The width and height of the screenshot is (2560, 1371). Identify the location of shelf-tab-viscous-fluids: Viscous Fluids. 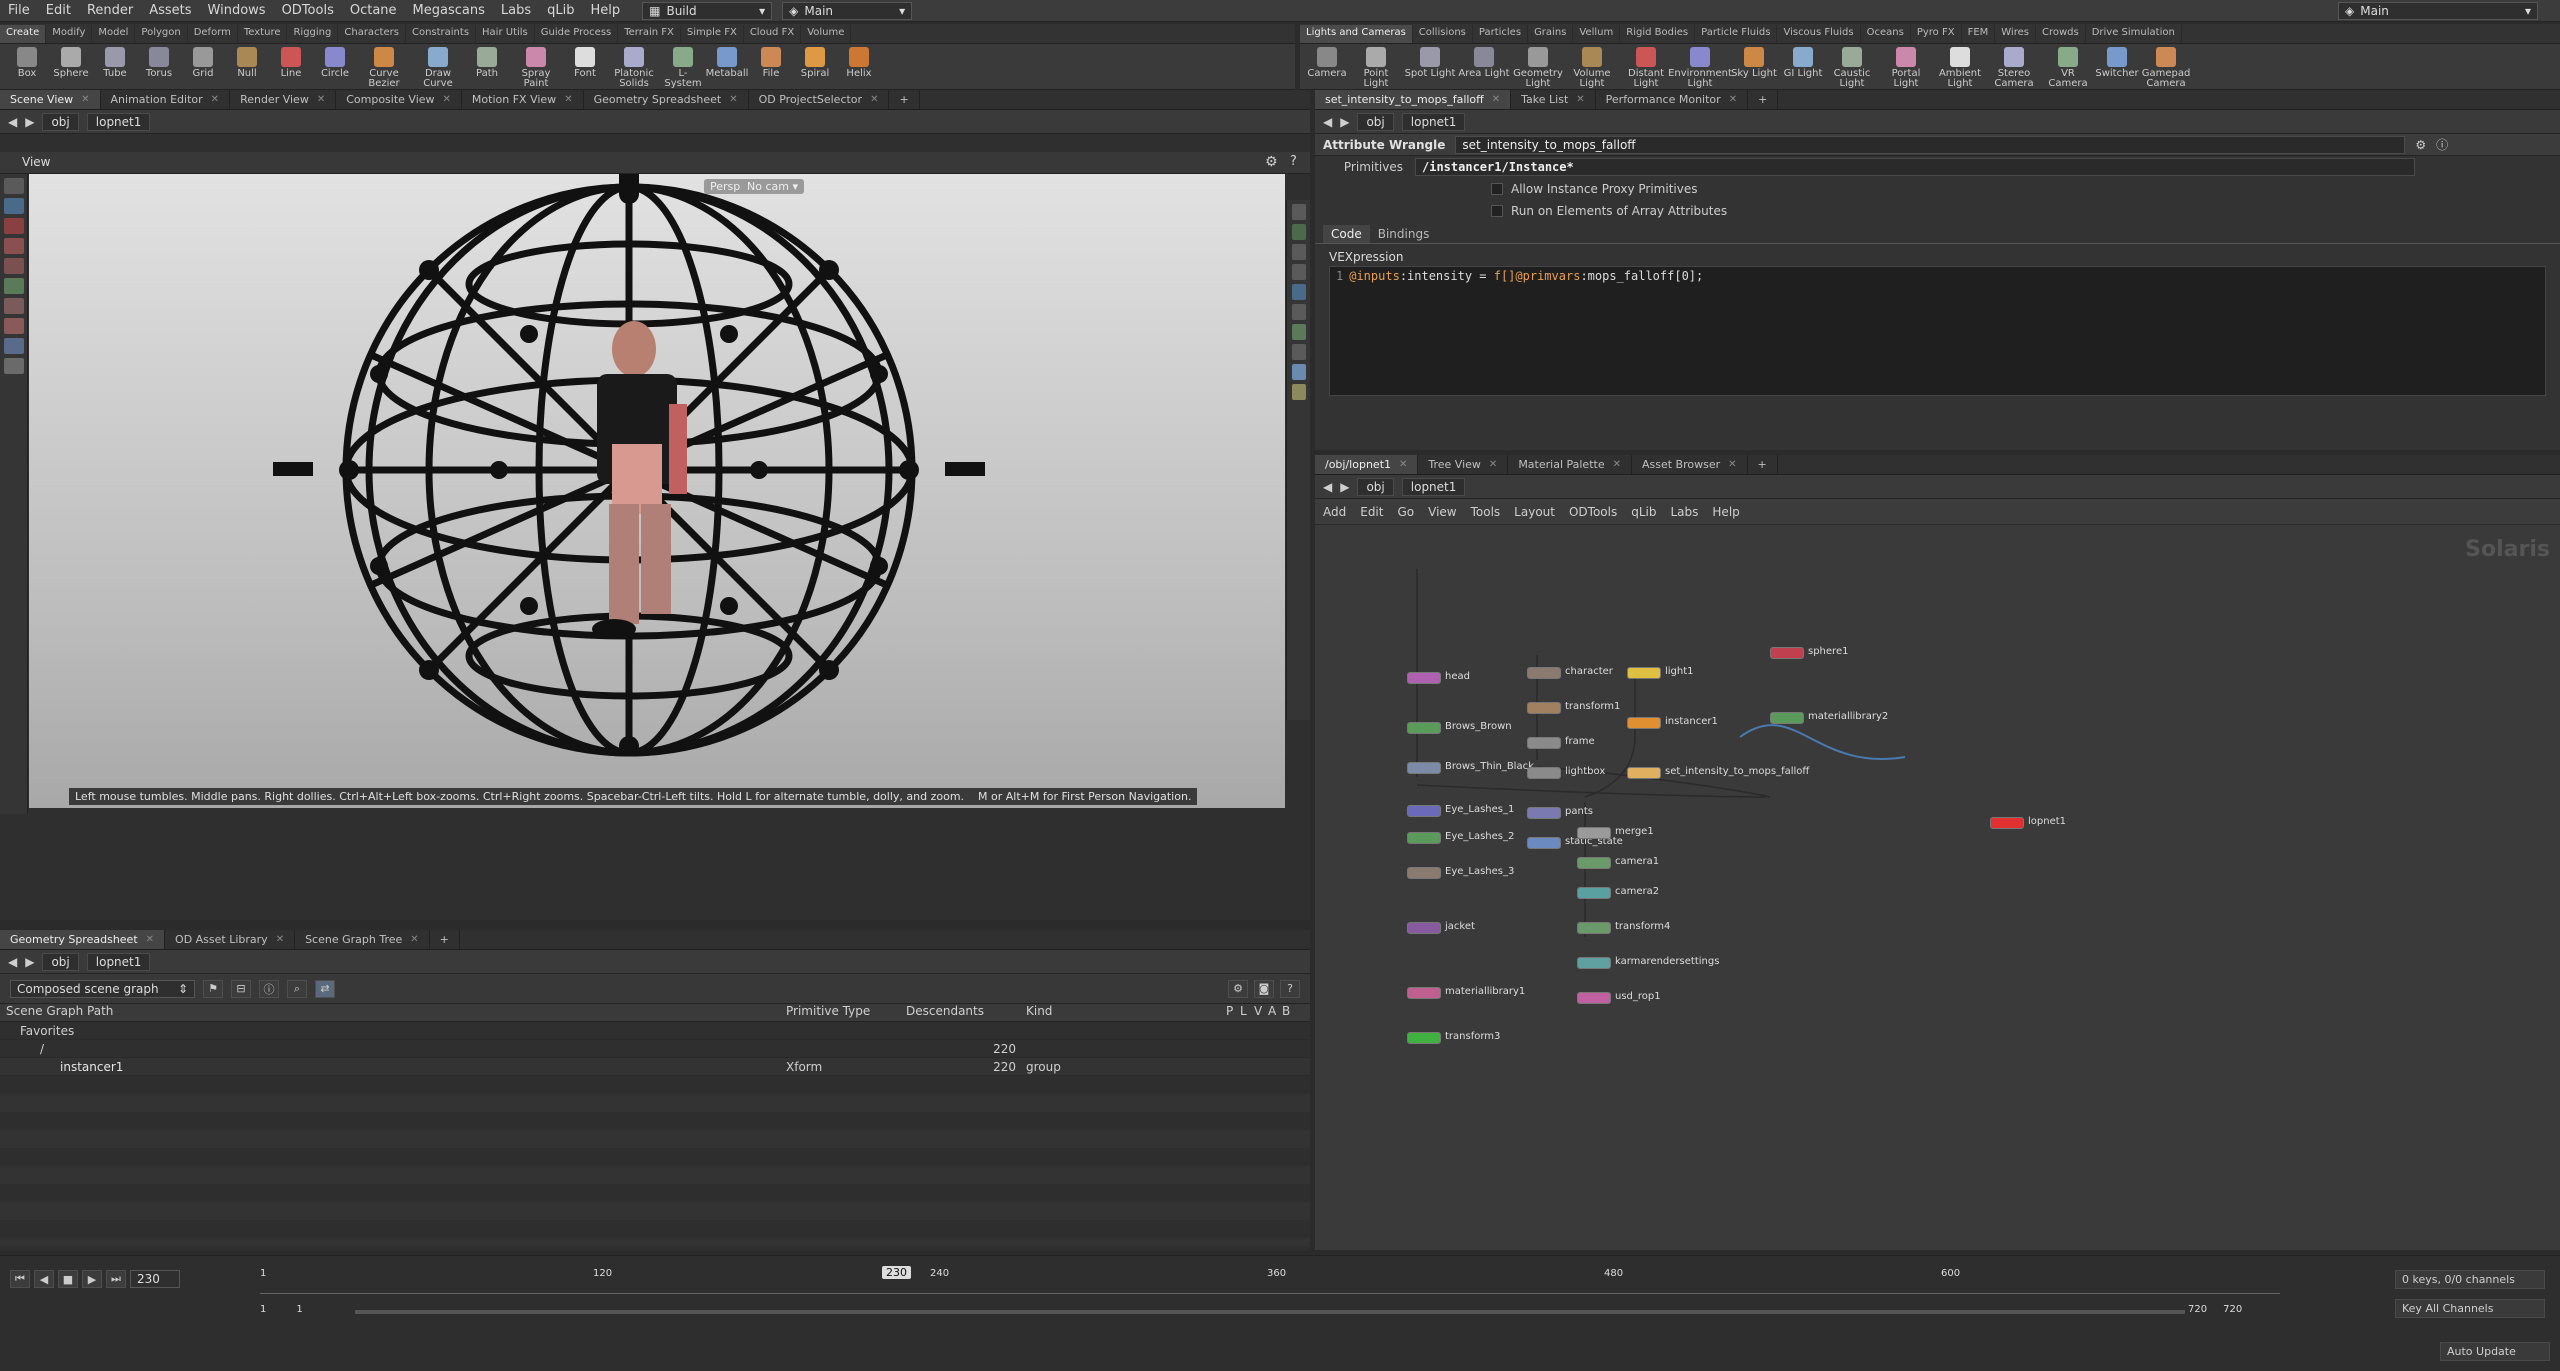
(1819, 34).